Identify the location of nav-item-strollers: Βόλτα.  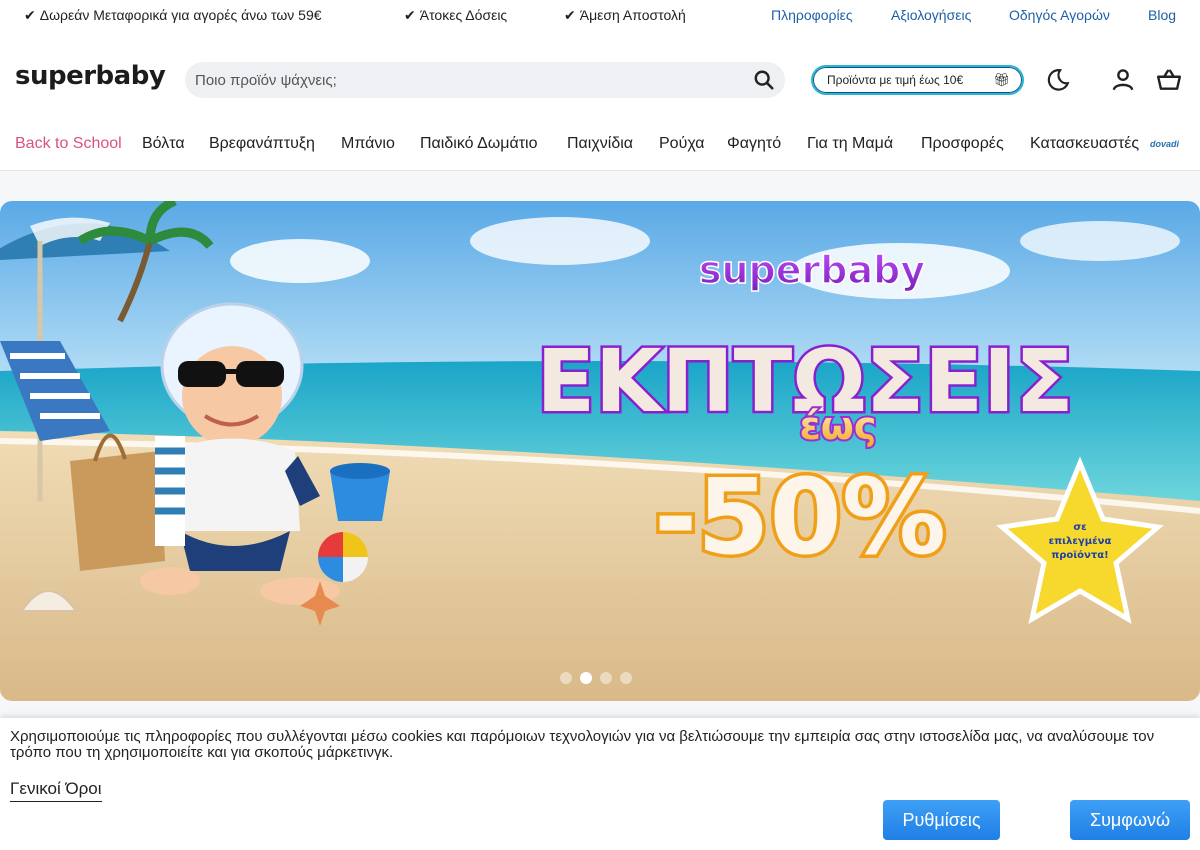
(163, 144).